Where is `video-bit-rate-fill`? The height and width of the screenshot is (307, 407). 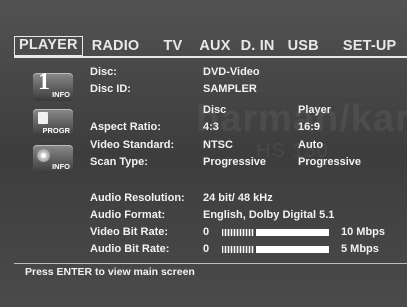 video-bit-rate-fill is located at coordinates (292, 232).